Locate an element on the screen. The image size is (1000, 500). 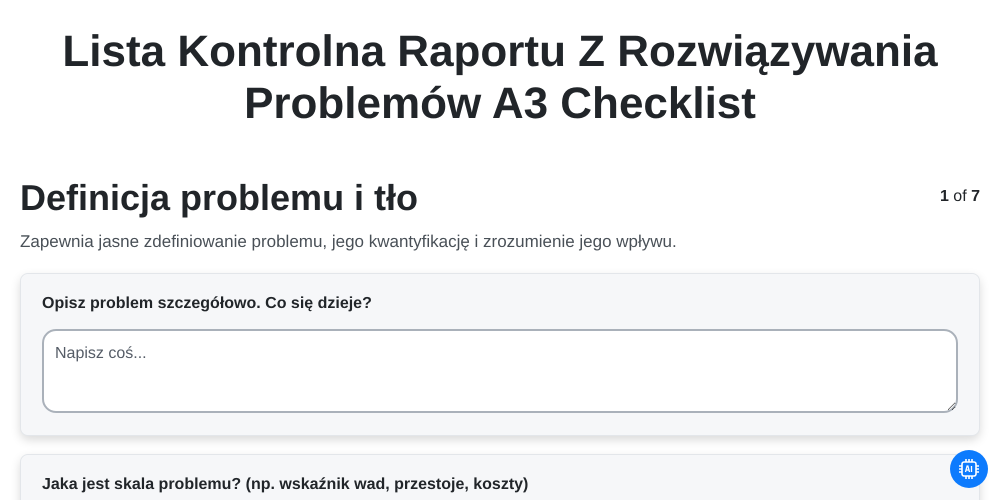
chip-icon is located at coordinates (969, 469).